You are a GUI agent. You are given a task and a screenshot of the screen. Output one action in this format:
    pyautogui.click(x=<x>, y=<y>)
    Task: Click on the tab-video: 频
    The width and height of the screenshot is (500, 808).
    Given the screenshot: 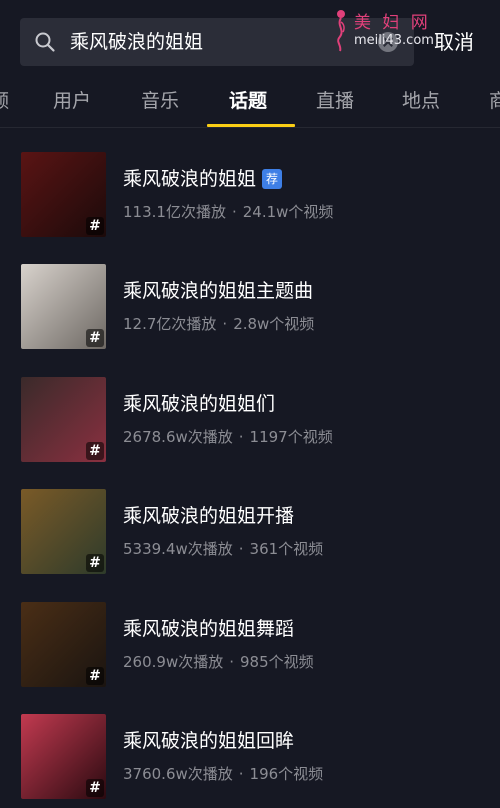 What is the action you would take?
    pyautogui.click(x=4, y=101)
    